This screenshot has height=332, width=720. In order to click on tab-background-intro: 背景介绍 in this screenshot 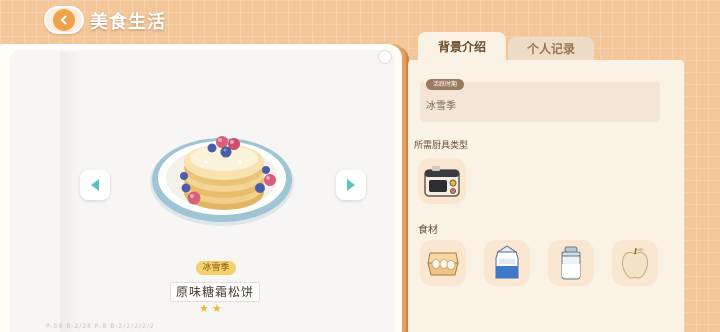, I will do `click(462, 47)`.